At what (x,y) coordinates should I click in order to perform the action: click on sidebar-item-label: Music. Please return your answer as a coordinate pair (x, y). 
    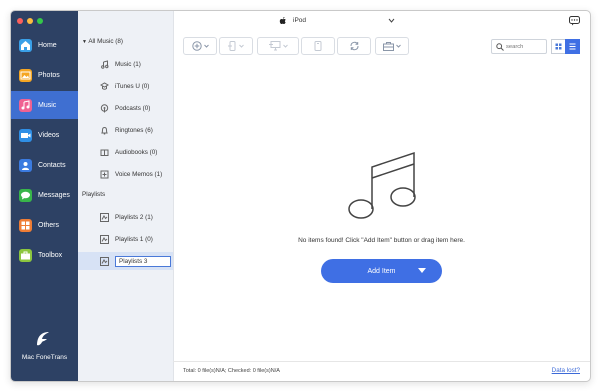
    Looking at the image, I should click on (47, 105).